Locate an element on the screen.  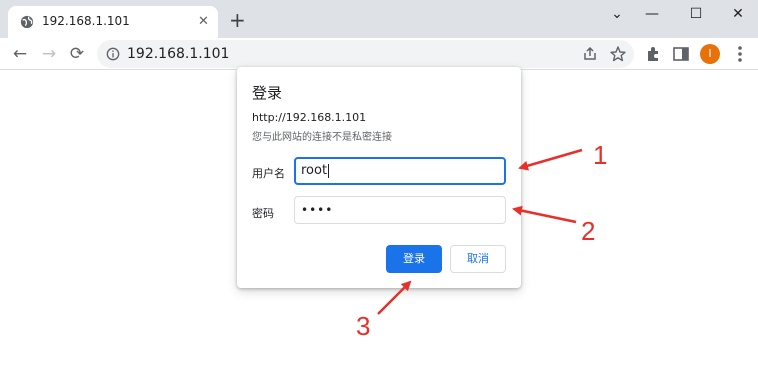
connection-warning: 您与此网站的连接不是私密连接 is located at coordinates (322, 137).